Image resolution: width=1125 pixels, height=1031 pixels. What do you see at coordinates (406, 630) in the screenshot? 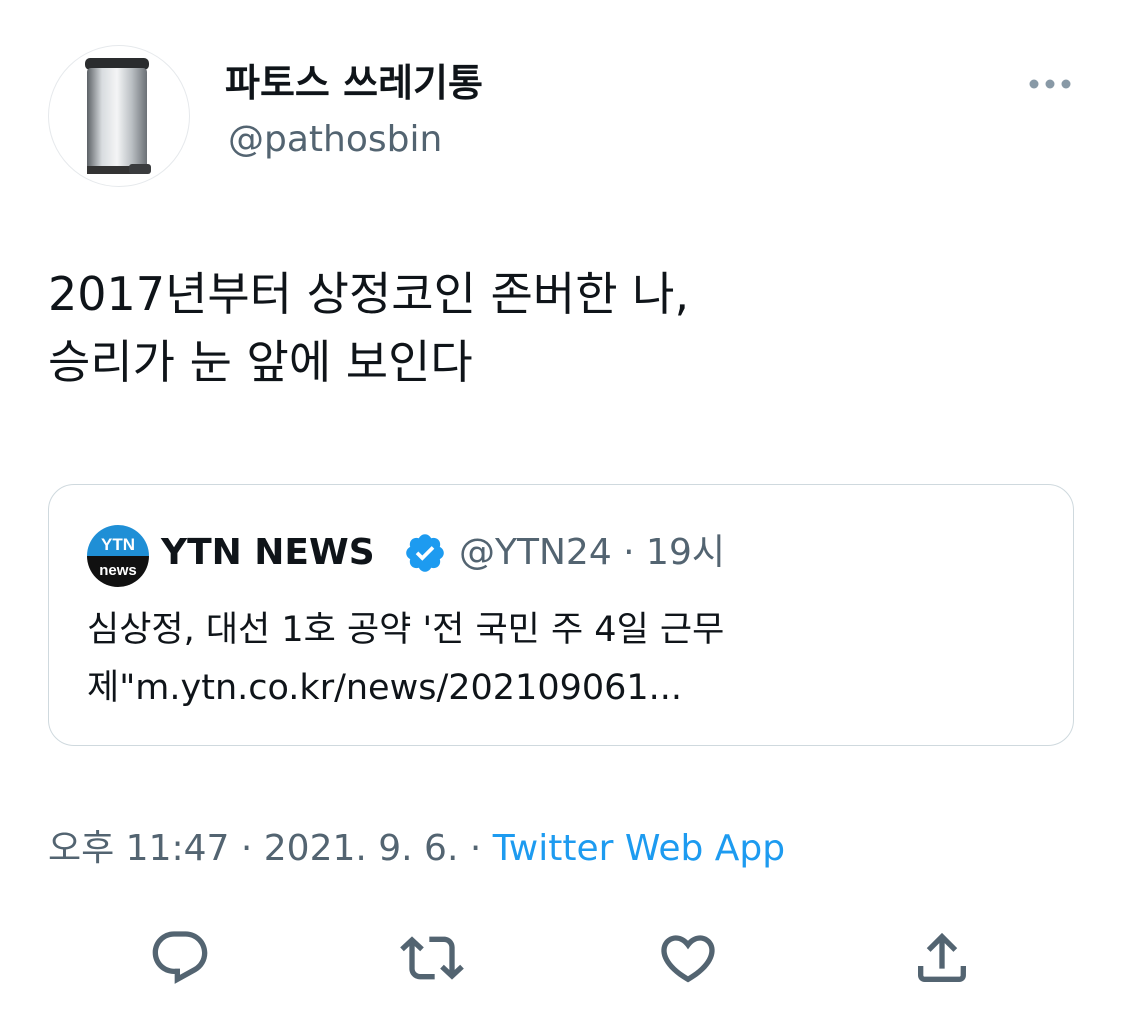
I see `quoted-text-line: 심상정, 대선 1호 공약 '전 국민 주 4일 근무` at bounding box center [406, 630].